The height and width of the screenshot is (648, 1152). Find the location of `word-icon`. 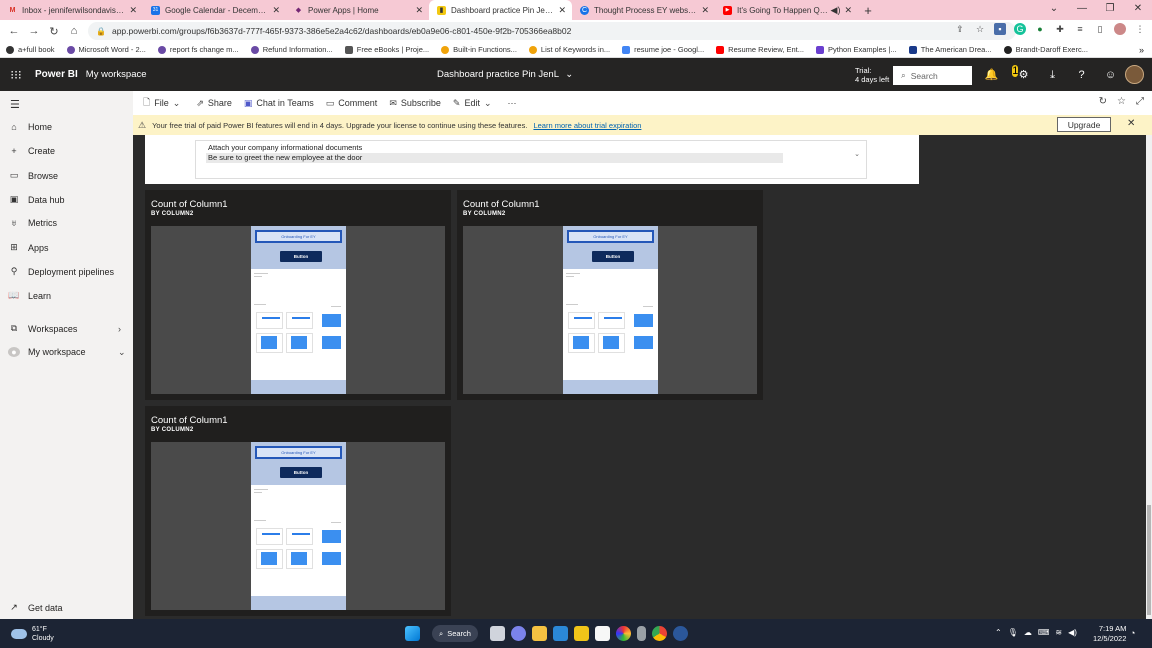

word-icon is located at coordinates (680, 633).